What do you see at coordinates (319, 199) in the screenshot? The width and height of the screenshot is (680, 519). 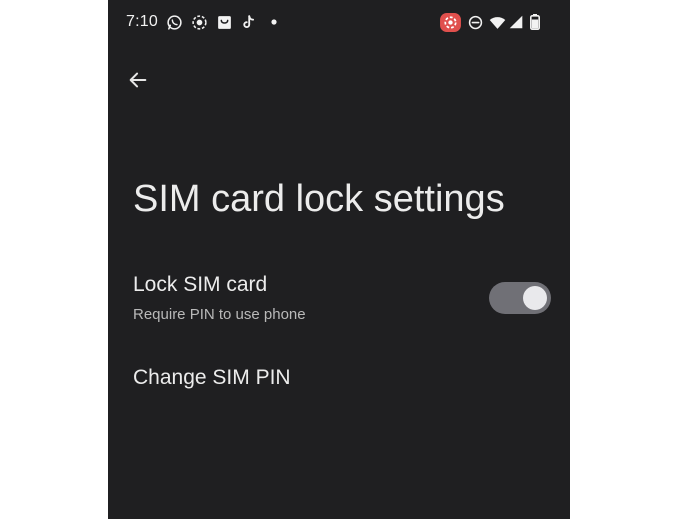 I see `page-title: SIM card lock settings` at bounding box center [319, 199].